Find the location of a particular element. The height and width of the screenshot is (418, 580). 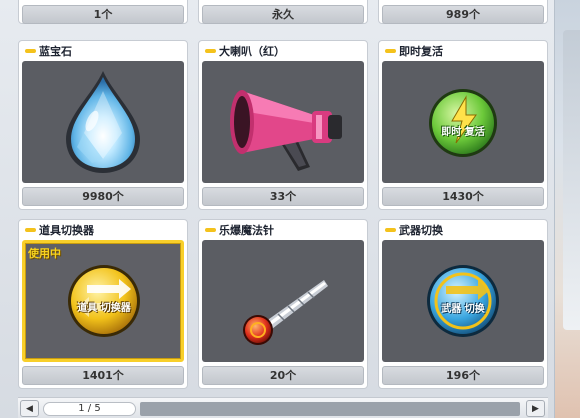

item-count: 196个 is located at coordinates (463, 375).